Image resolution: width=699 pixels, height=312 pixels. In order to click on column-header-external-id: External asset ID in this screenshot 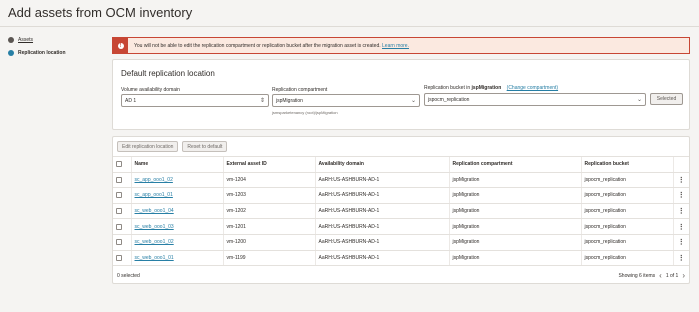, I will do `click(268, 164)`.